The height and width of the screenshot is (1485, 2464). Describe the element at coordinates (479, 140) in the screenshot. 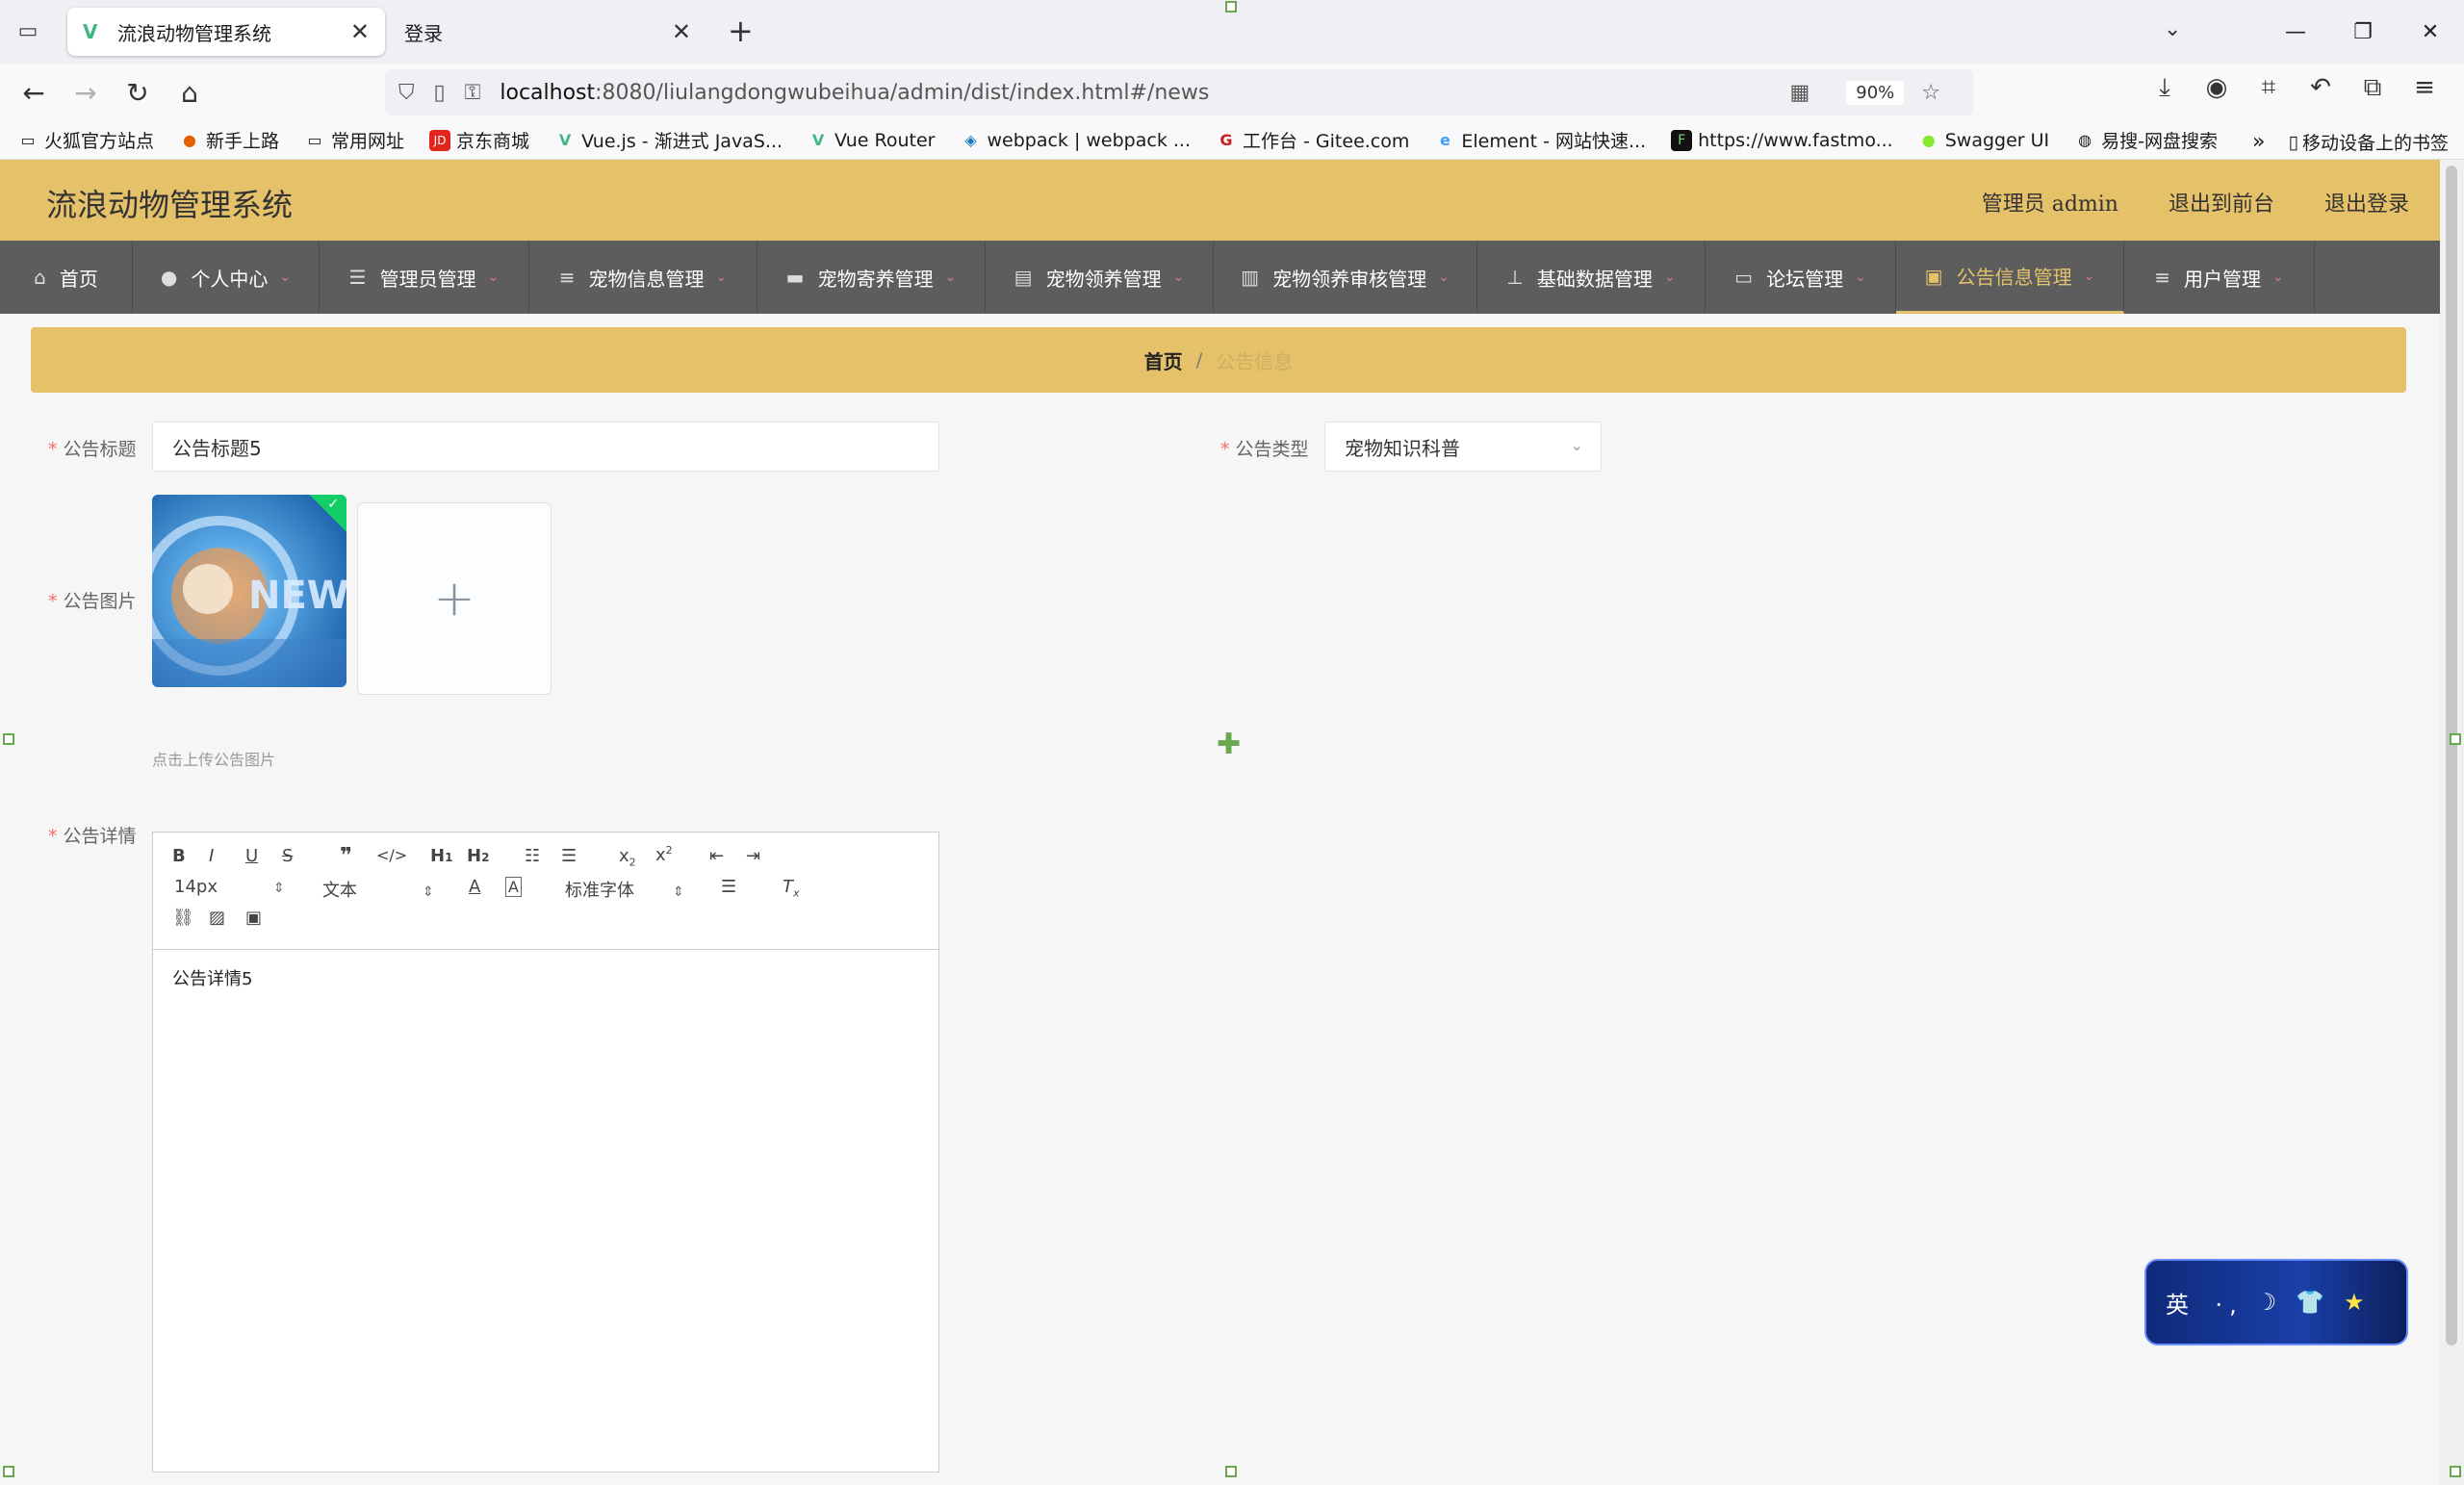

I see `bookmark-item: JD 京东商城` at that location.